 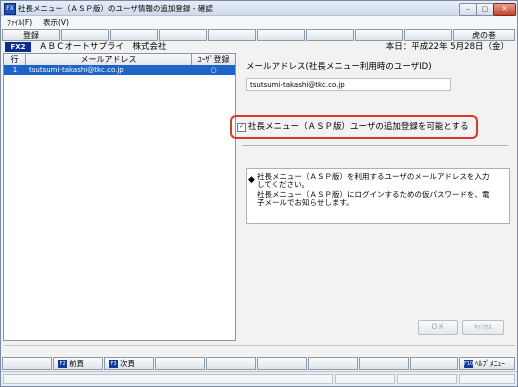 What do you see at coordinates (348, 84) in the screenshot?
I see `email-field: tsutsumi-takashi@tkc.co.jp` at bounding box center [348, 84].